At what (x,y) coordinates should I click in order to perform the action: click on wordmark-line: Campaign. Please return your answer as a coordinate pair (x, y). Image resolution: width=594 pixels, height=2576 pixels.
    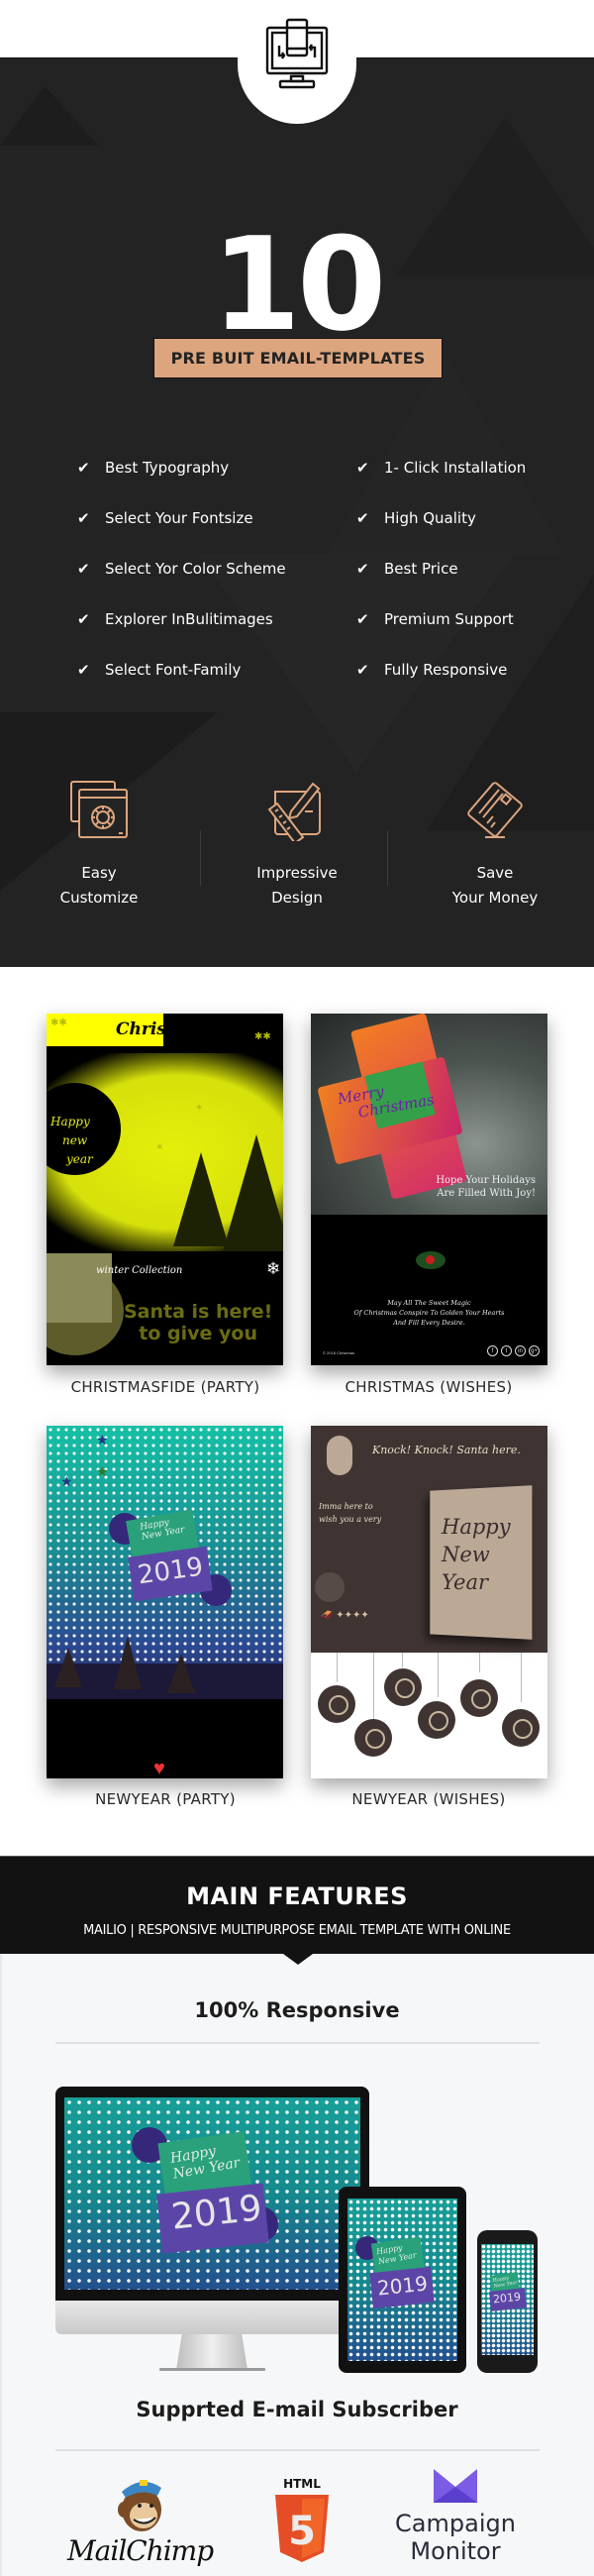
    Looking at the image, I should click on (455, 2523).